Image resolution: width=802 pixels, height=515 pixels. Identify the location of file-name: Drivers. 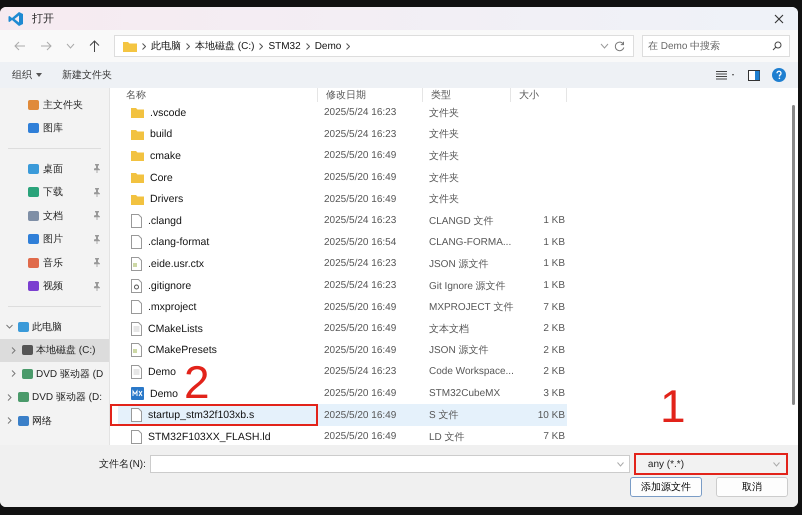
(167, 199).